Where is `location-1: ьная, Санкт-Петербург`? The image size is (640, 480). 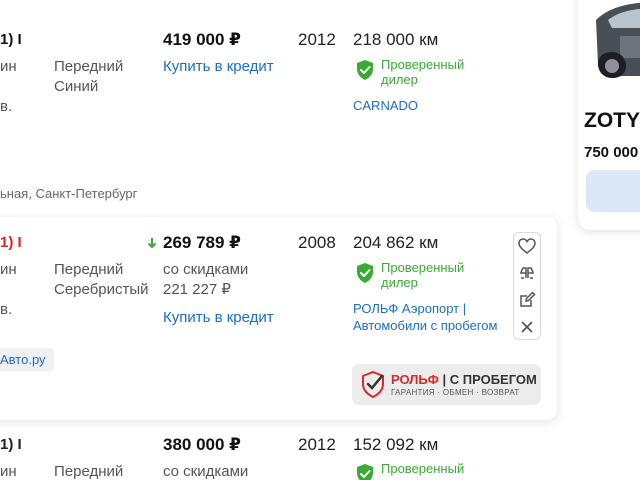
location-1: ьная, Санкт-Петербург is located at coordinates (69, 193).